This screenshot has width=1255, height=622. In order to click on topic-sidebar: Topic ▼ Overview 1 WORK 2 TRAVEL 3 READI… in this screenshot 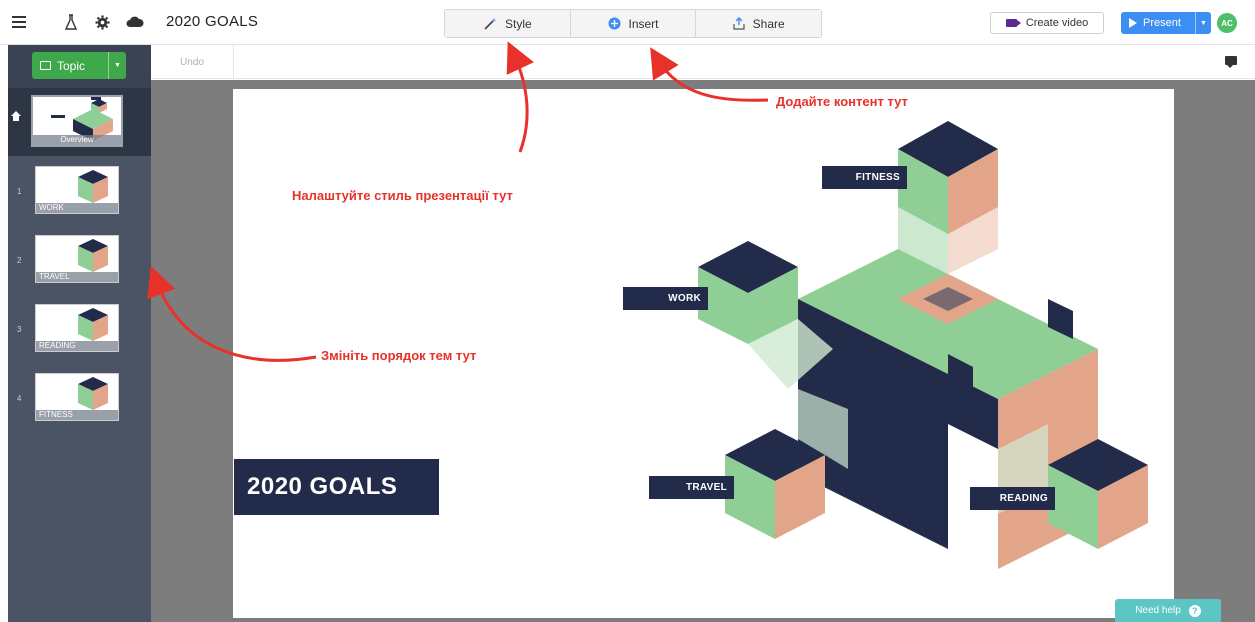, I will do `click(79, 333)`.